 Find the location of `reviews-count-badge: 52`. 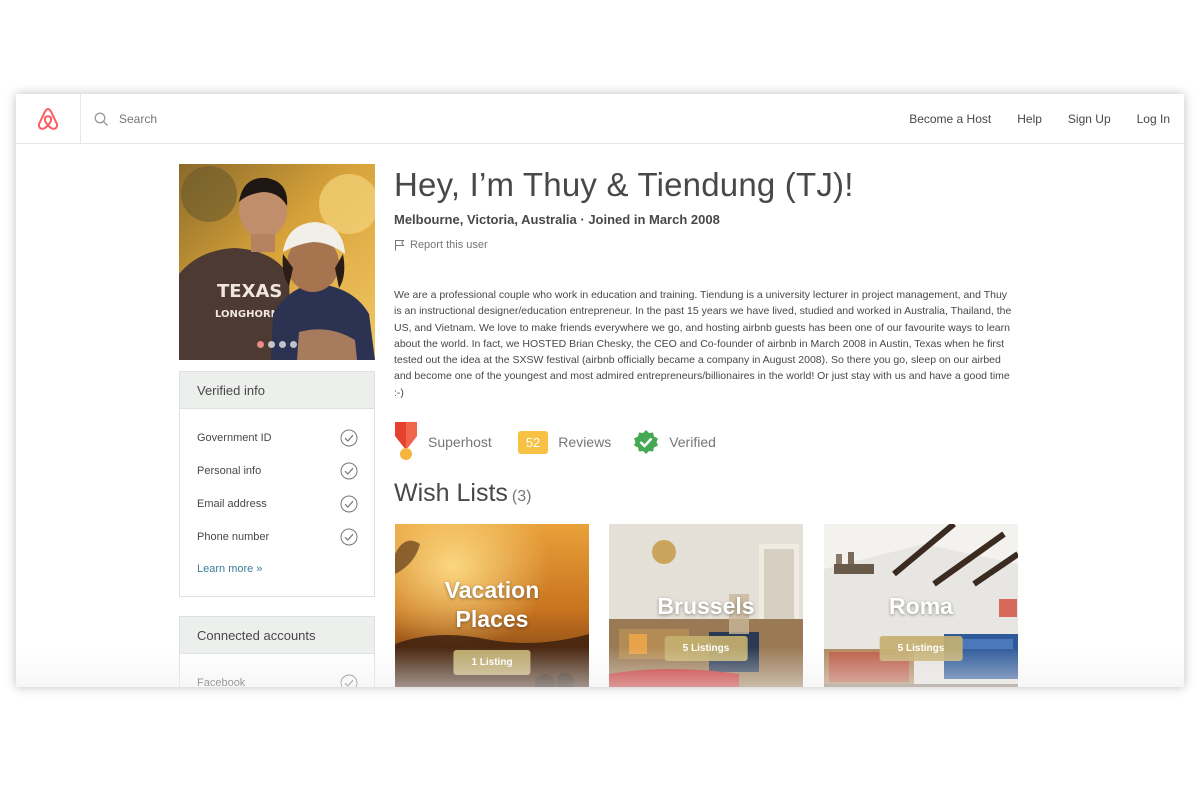

reviews-count-badge: 52 is located at coordinates (533, 442).